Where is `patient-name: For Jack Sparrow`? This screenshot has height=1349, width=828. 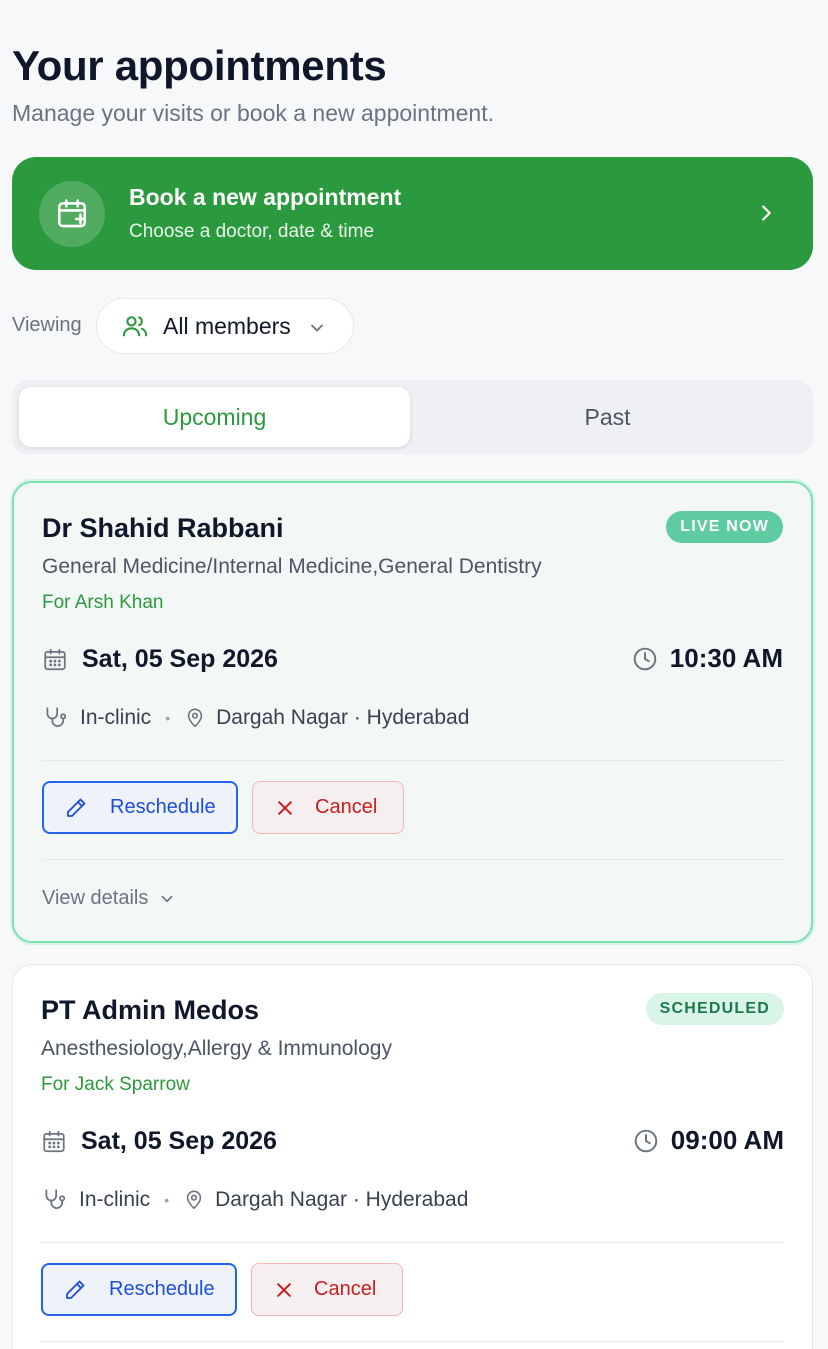 patient-name: For Jack Sparrow is located at coordinates (115, 1084).